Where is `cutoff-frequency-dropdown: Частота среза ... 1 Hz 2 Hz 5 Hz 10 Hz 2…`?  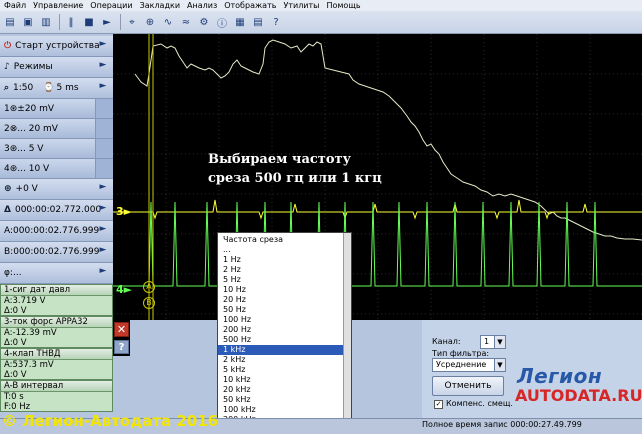 cutoff-frequency-dropdown: Частота среза ... 1 Hz 2 Hz 5 Hz 10 Hz 2… is located at coordinates (284, 330).